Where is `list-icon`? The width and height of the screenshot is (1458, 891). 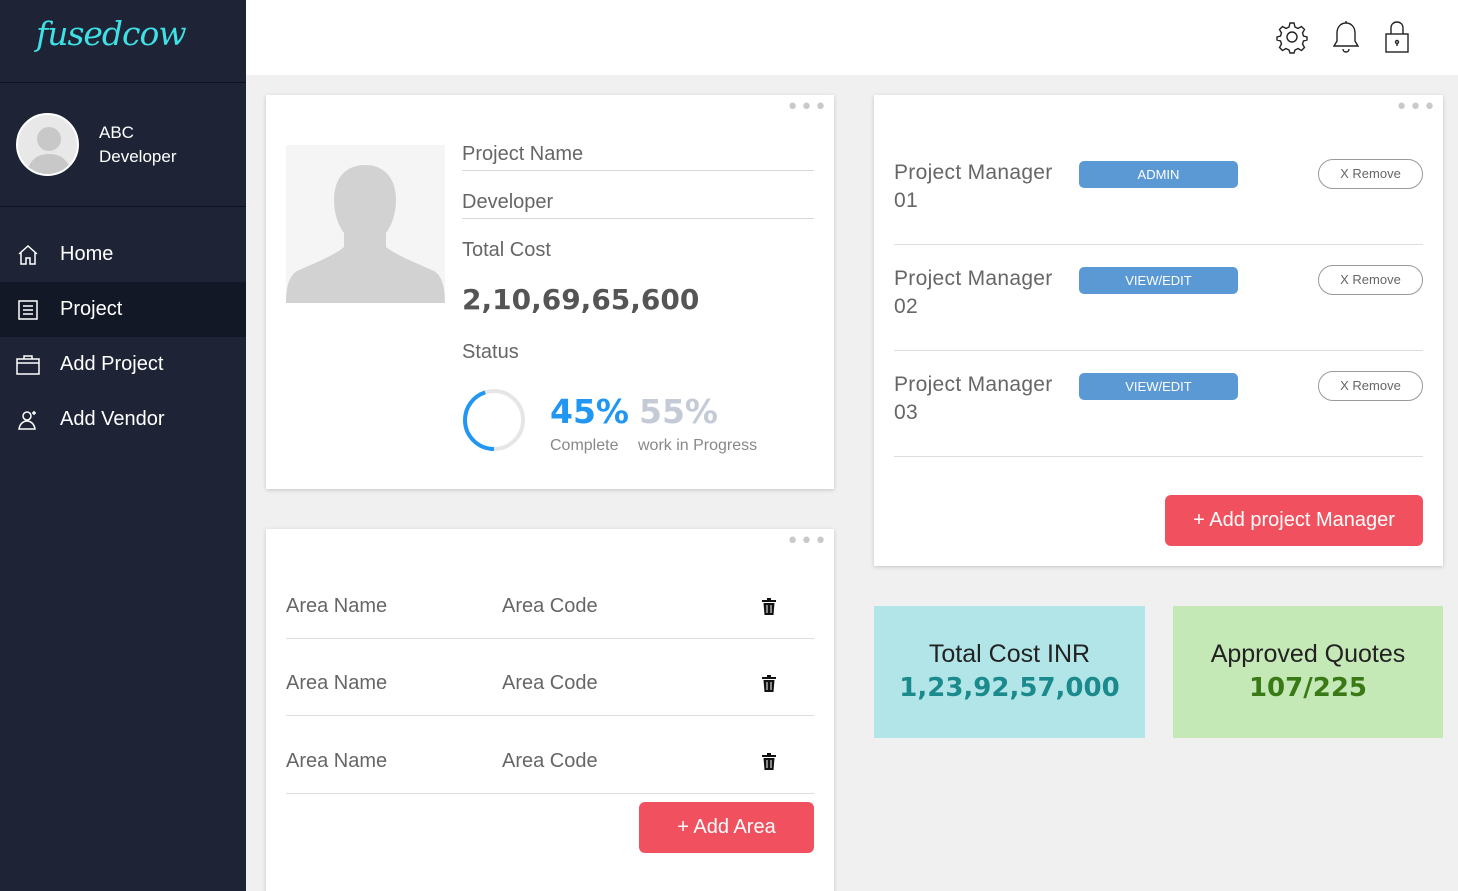 list-icon is located at coordinates (28, 310).